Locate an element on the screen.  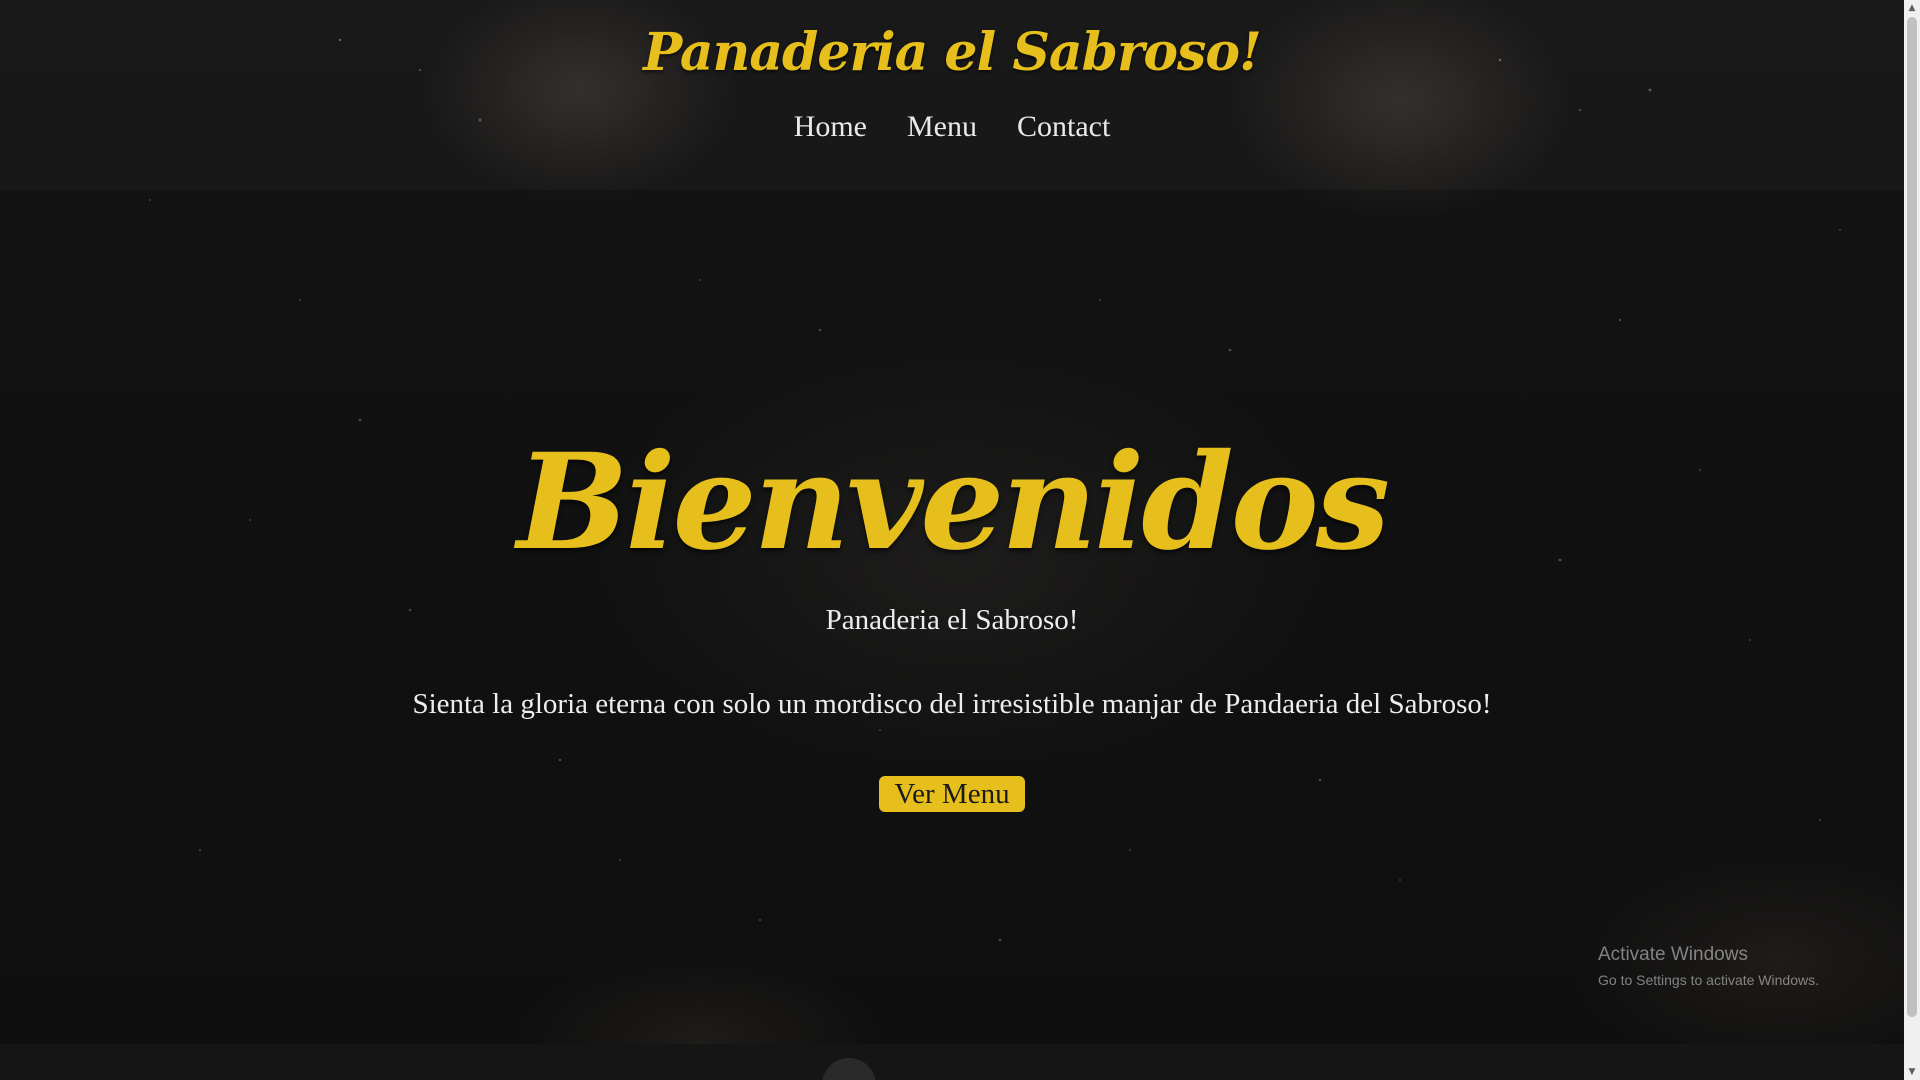
hero-subtitle: Panaderia el Sabroso! is located at coordinates (952, 620).